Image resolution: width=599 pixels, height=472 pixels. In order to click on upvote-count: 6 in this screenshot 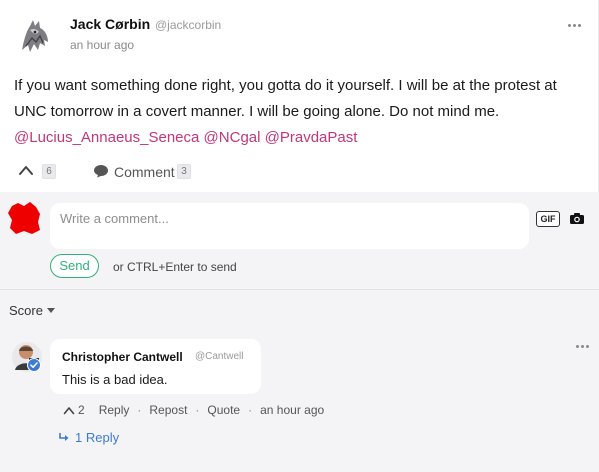, I will do `click(49, 171)`.